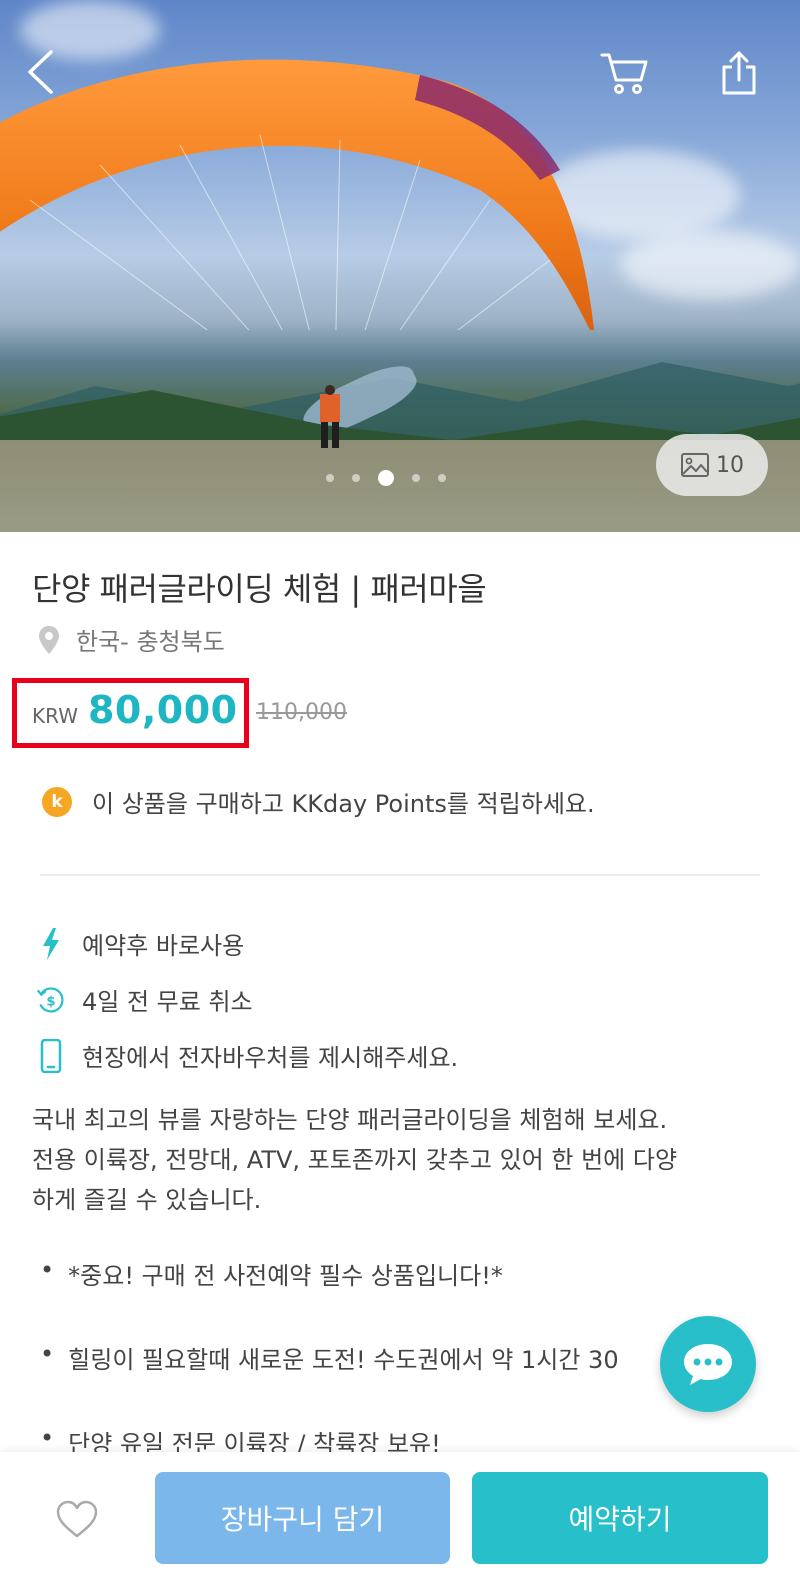  Describe the element at coordinates (285, 1276) in the screenshot. I see `bullet-text: *중요! 구매 전 사전예약 필수 상품입니다!*` at that location.